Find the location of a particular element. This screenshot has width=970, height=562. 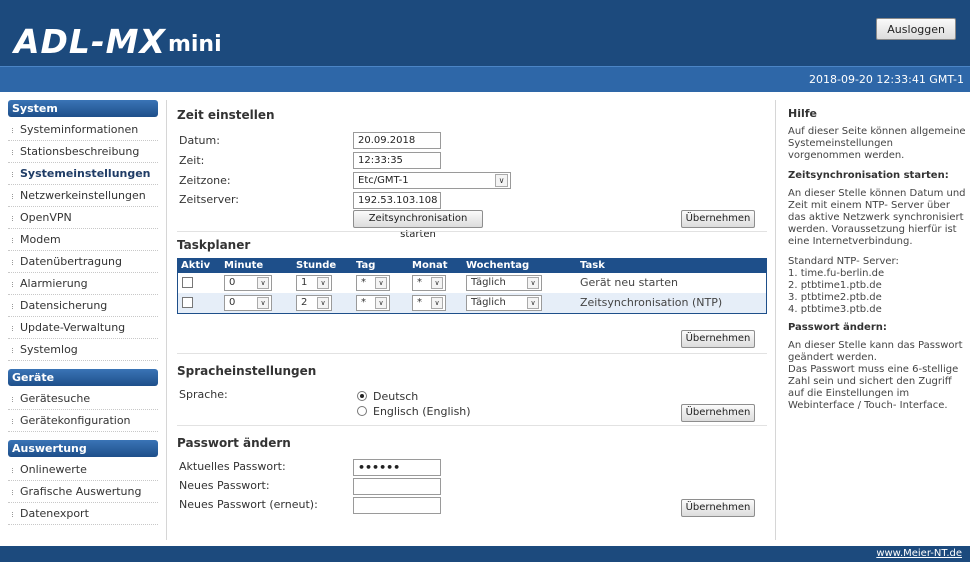

repeat-password-field is located at coordinates (397, 505).